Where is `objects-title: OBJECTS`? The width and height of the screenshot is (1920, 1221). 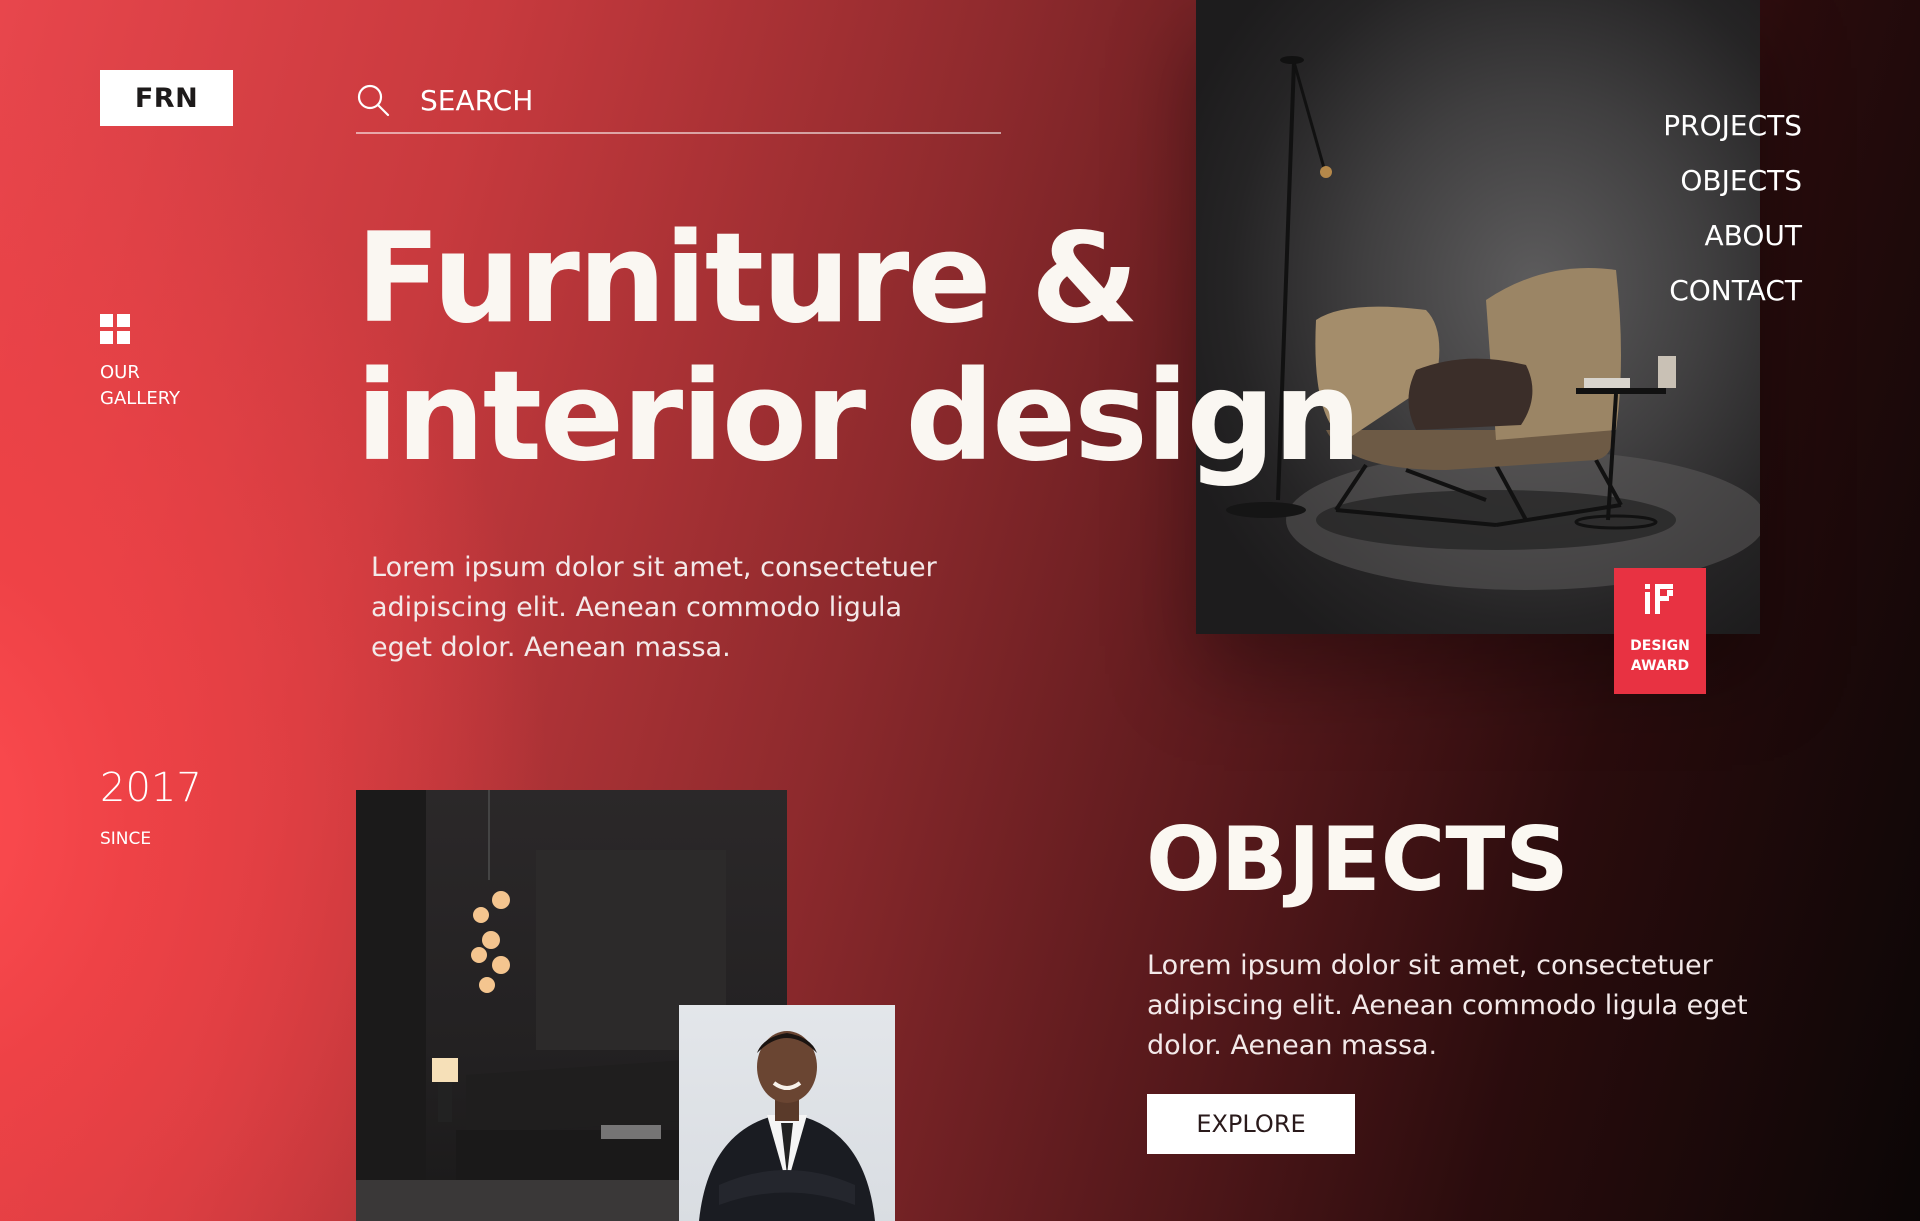 objects-title: OBJECTS is located at coordinates (1357, 859).